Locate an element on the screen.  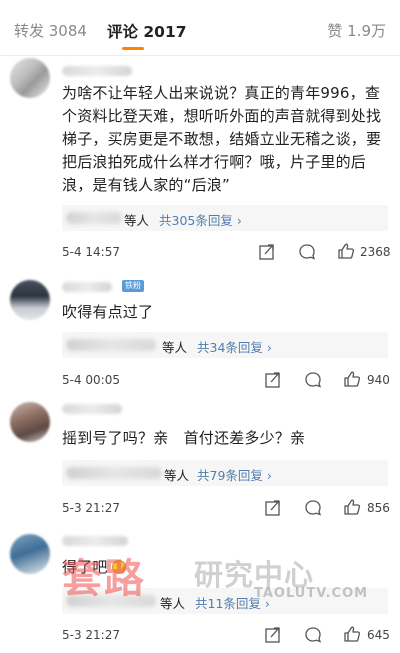
emoji-icon is located at coordinates (119, 567).